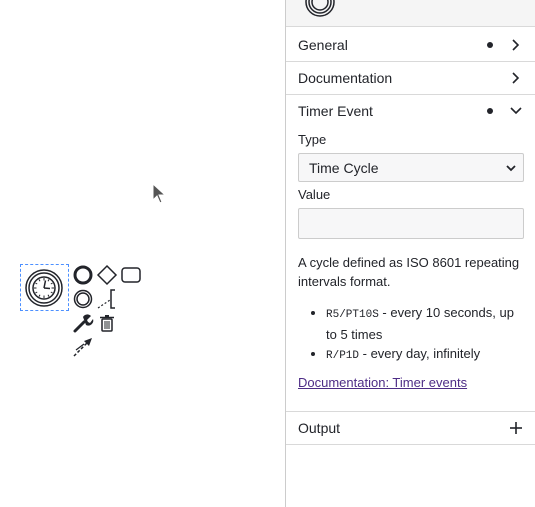 This screenshot has width=535, height=507. I want to click on wrench-icon, so click(83, 323).